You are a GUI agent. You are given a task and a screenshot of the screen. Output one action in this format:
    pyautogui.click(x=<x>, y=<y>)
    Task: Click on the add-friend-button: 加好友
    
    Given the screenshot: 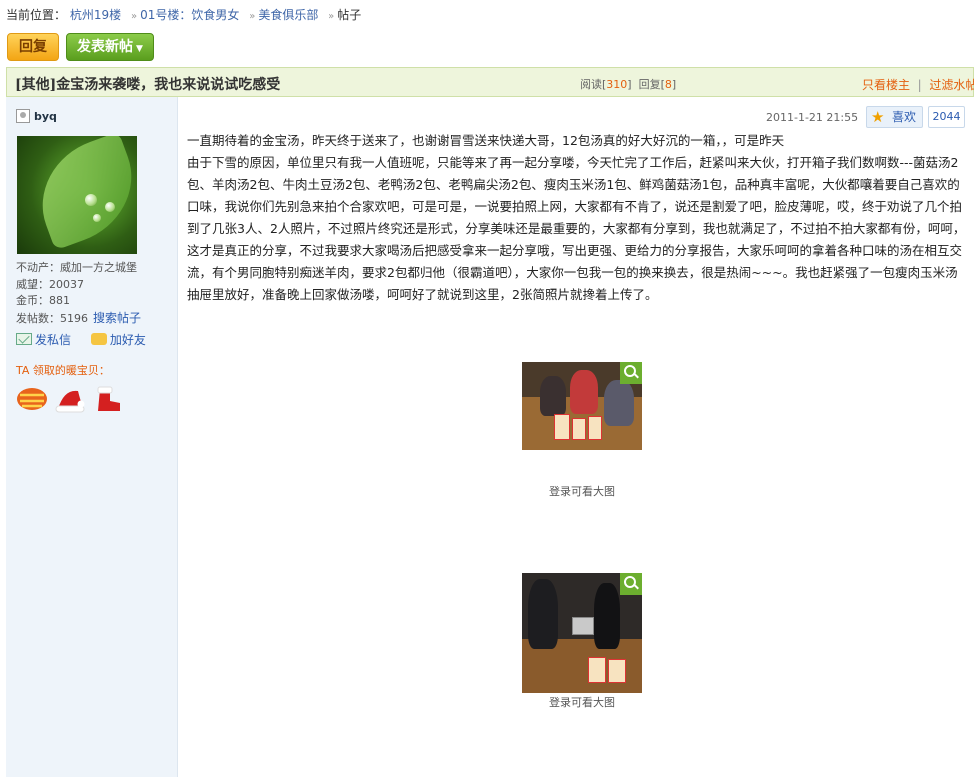 What is the action you would take?
    pyautogui.click(x=118, y=339)
    